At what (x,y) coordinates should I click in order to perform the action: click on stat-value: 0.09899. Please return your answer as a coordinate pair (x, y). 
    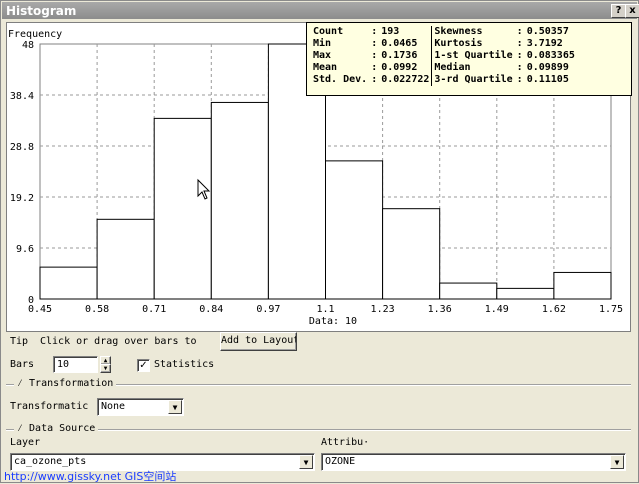
    Looking at the image, I should click on (547, 67).